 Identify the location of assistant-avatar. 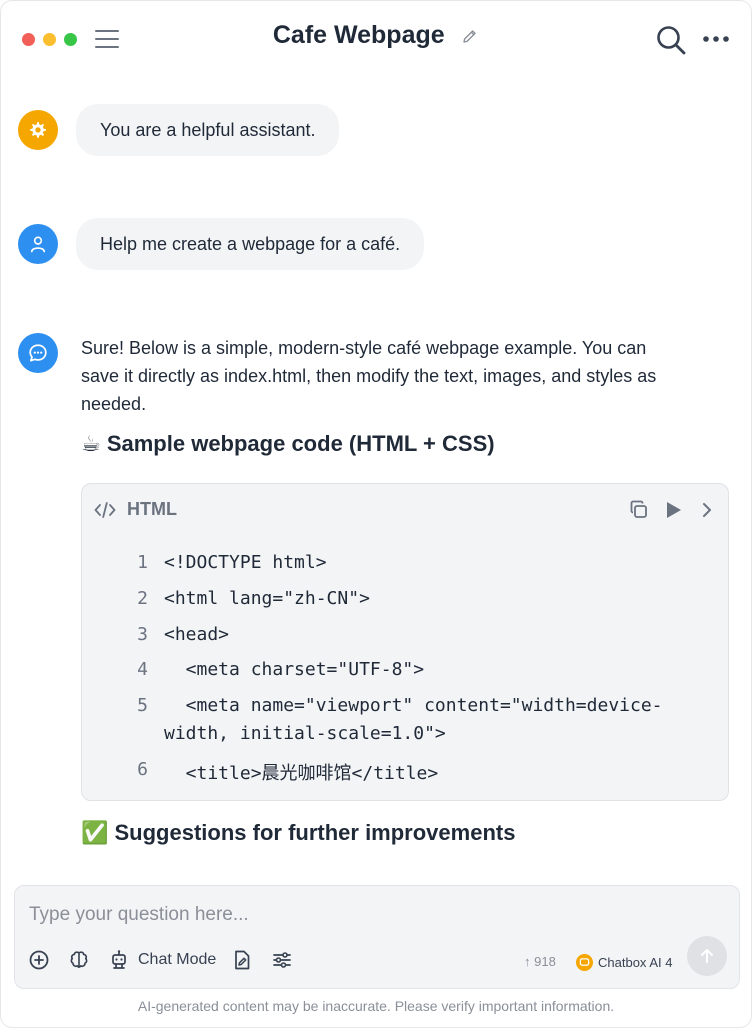
(38, 353).